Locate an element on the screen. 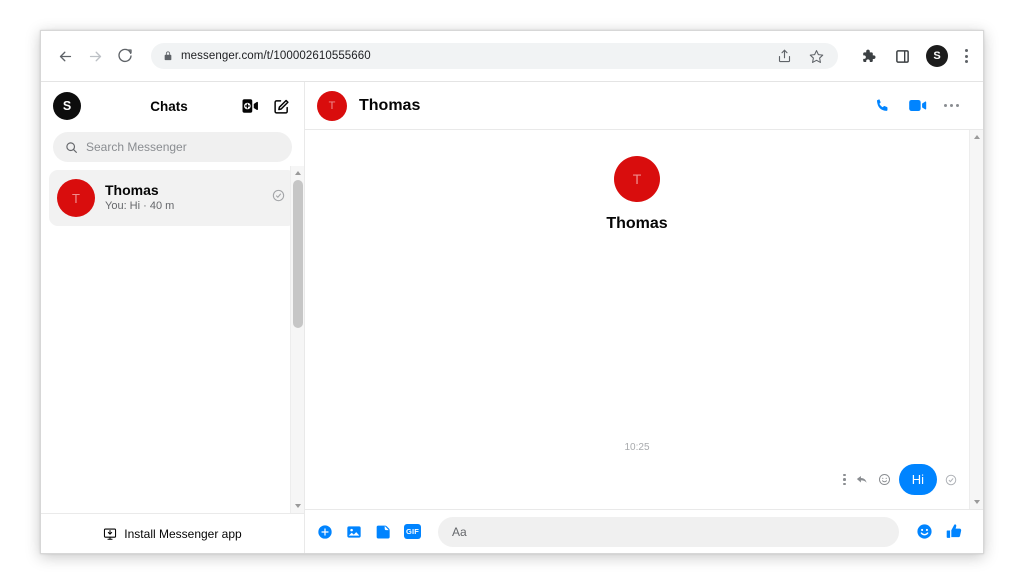  list-item: T Thomas You: Hi · 40 m is located at coordinates (172, 198).